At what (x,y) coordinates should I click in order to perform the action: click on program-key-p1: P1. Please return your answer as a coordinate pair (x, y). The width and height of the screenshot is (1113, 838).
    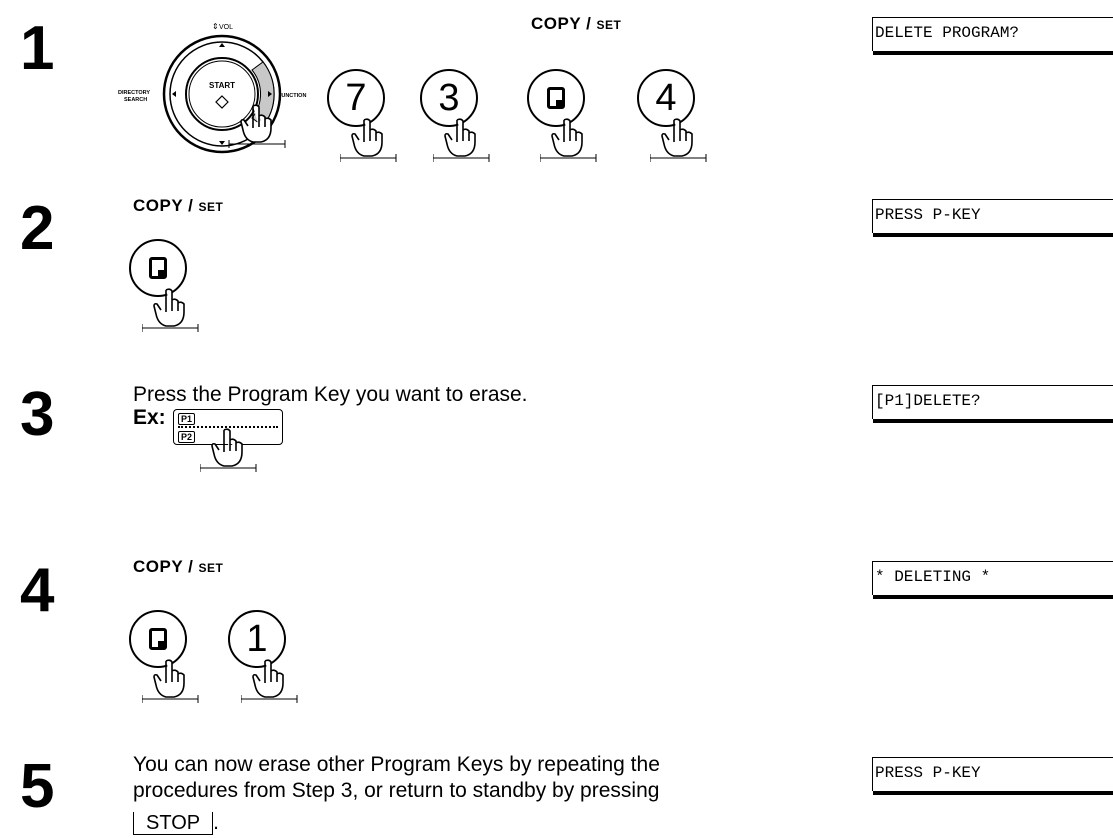
    Looking at the image, I should click on (187, 419).